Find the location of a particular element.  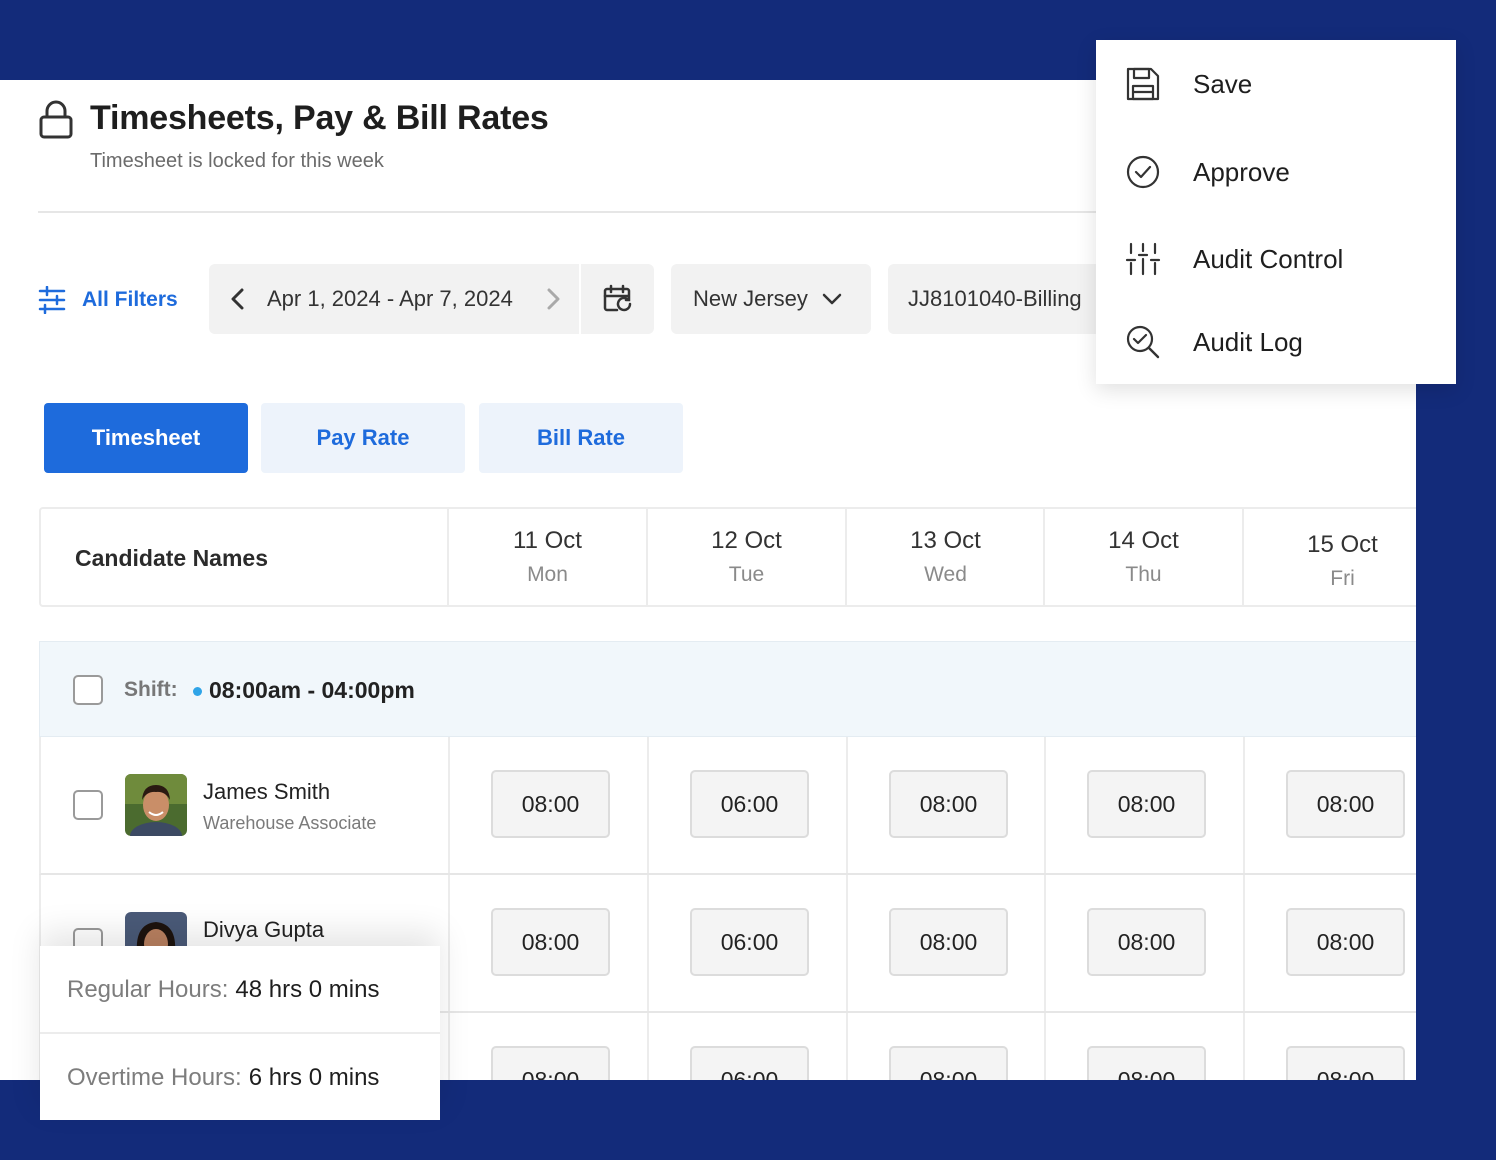

date-range-picker: Apr 1, 2024 - Apr 7, 2024 is located at coordinates (431, 299).